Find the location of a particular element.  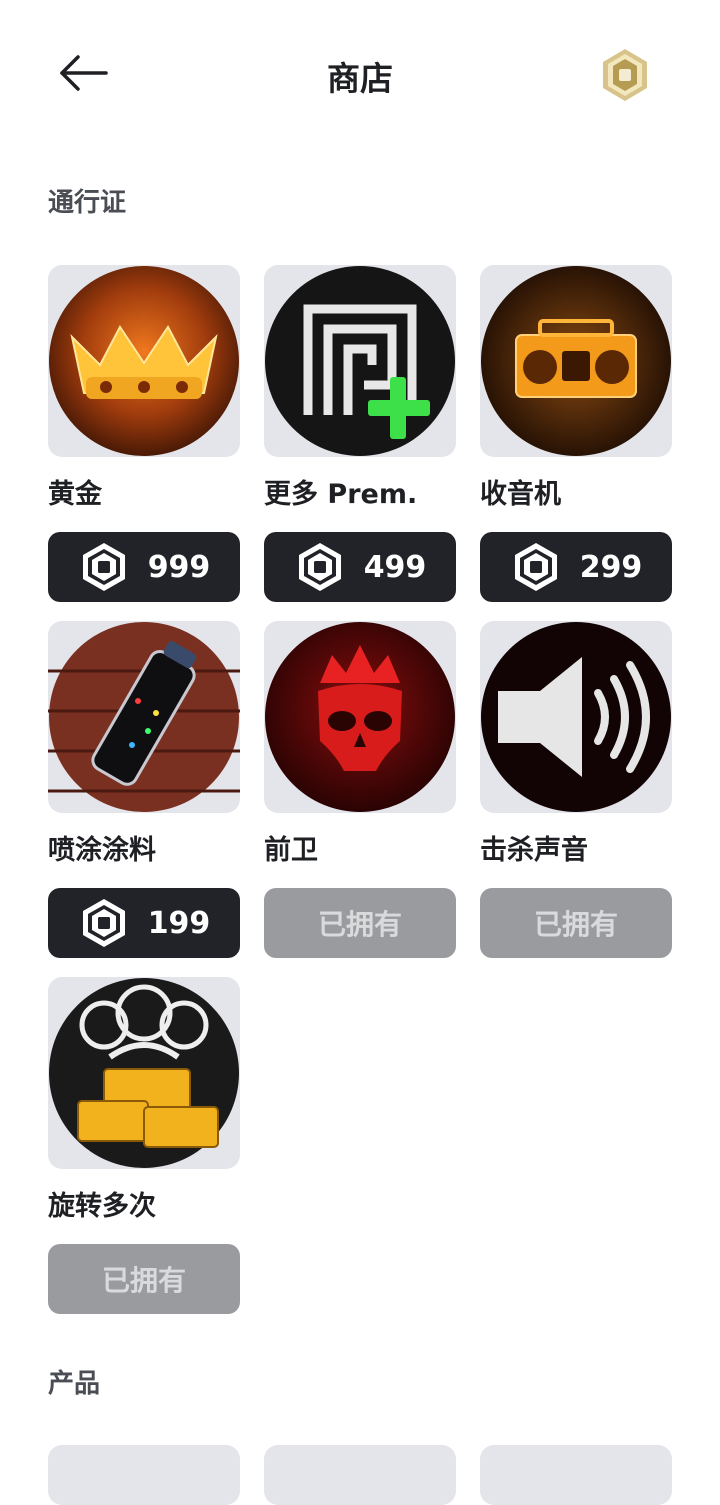

skull-crown-icon is located at coordinates (360, 717).